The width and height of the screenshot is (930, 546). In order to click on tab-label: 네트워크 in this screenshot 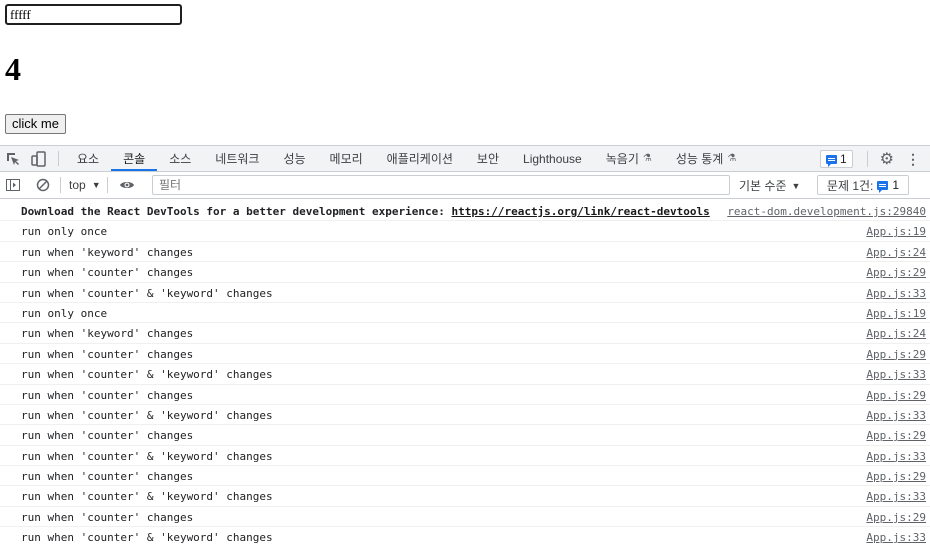, I will do `click(237, 159)`.